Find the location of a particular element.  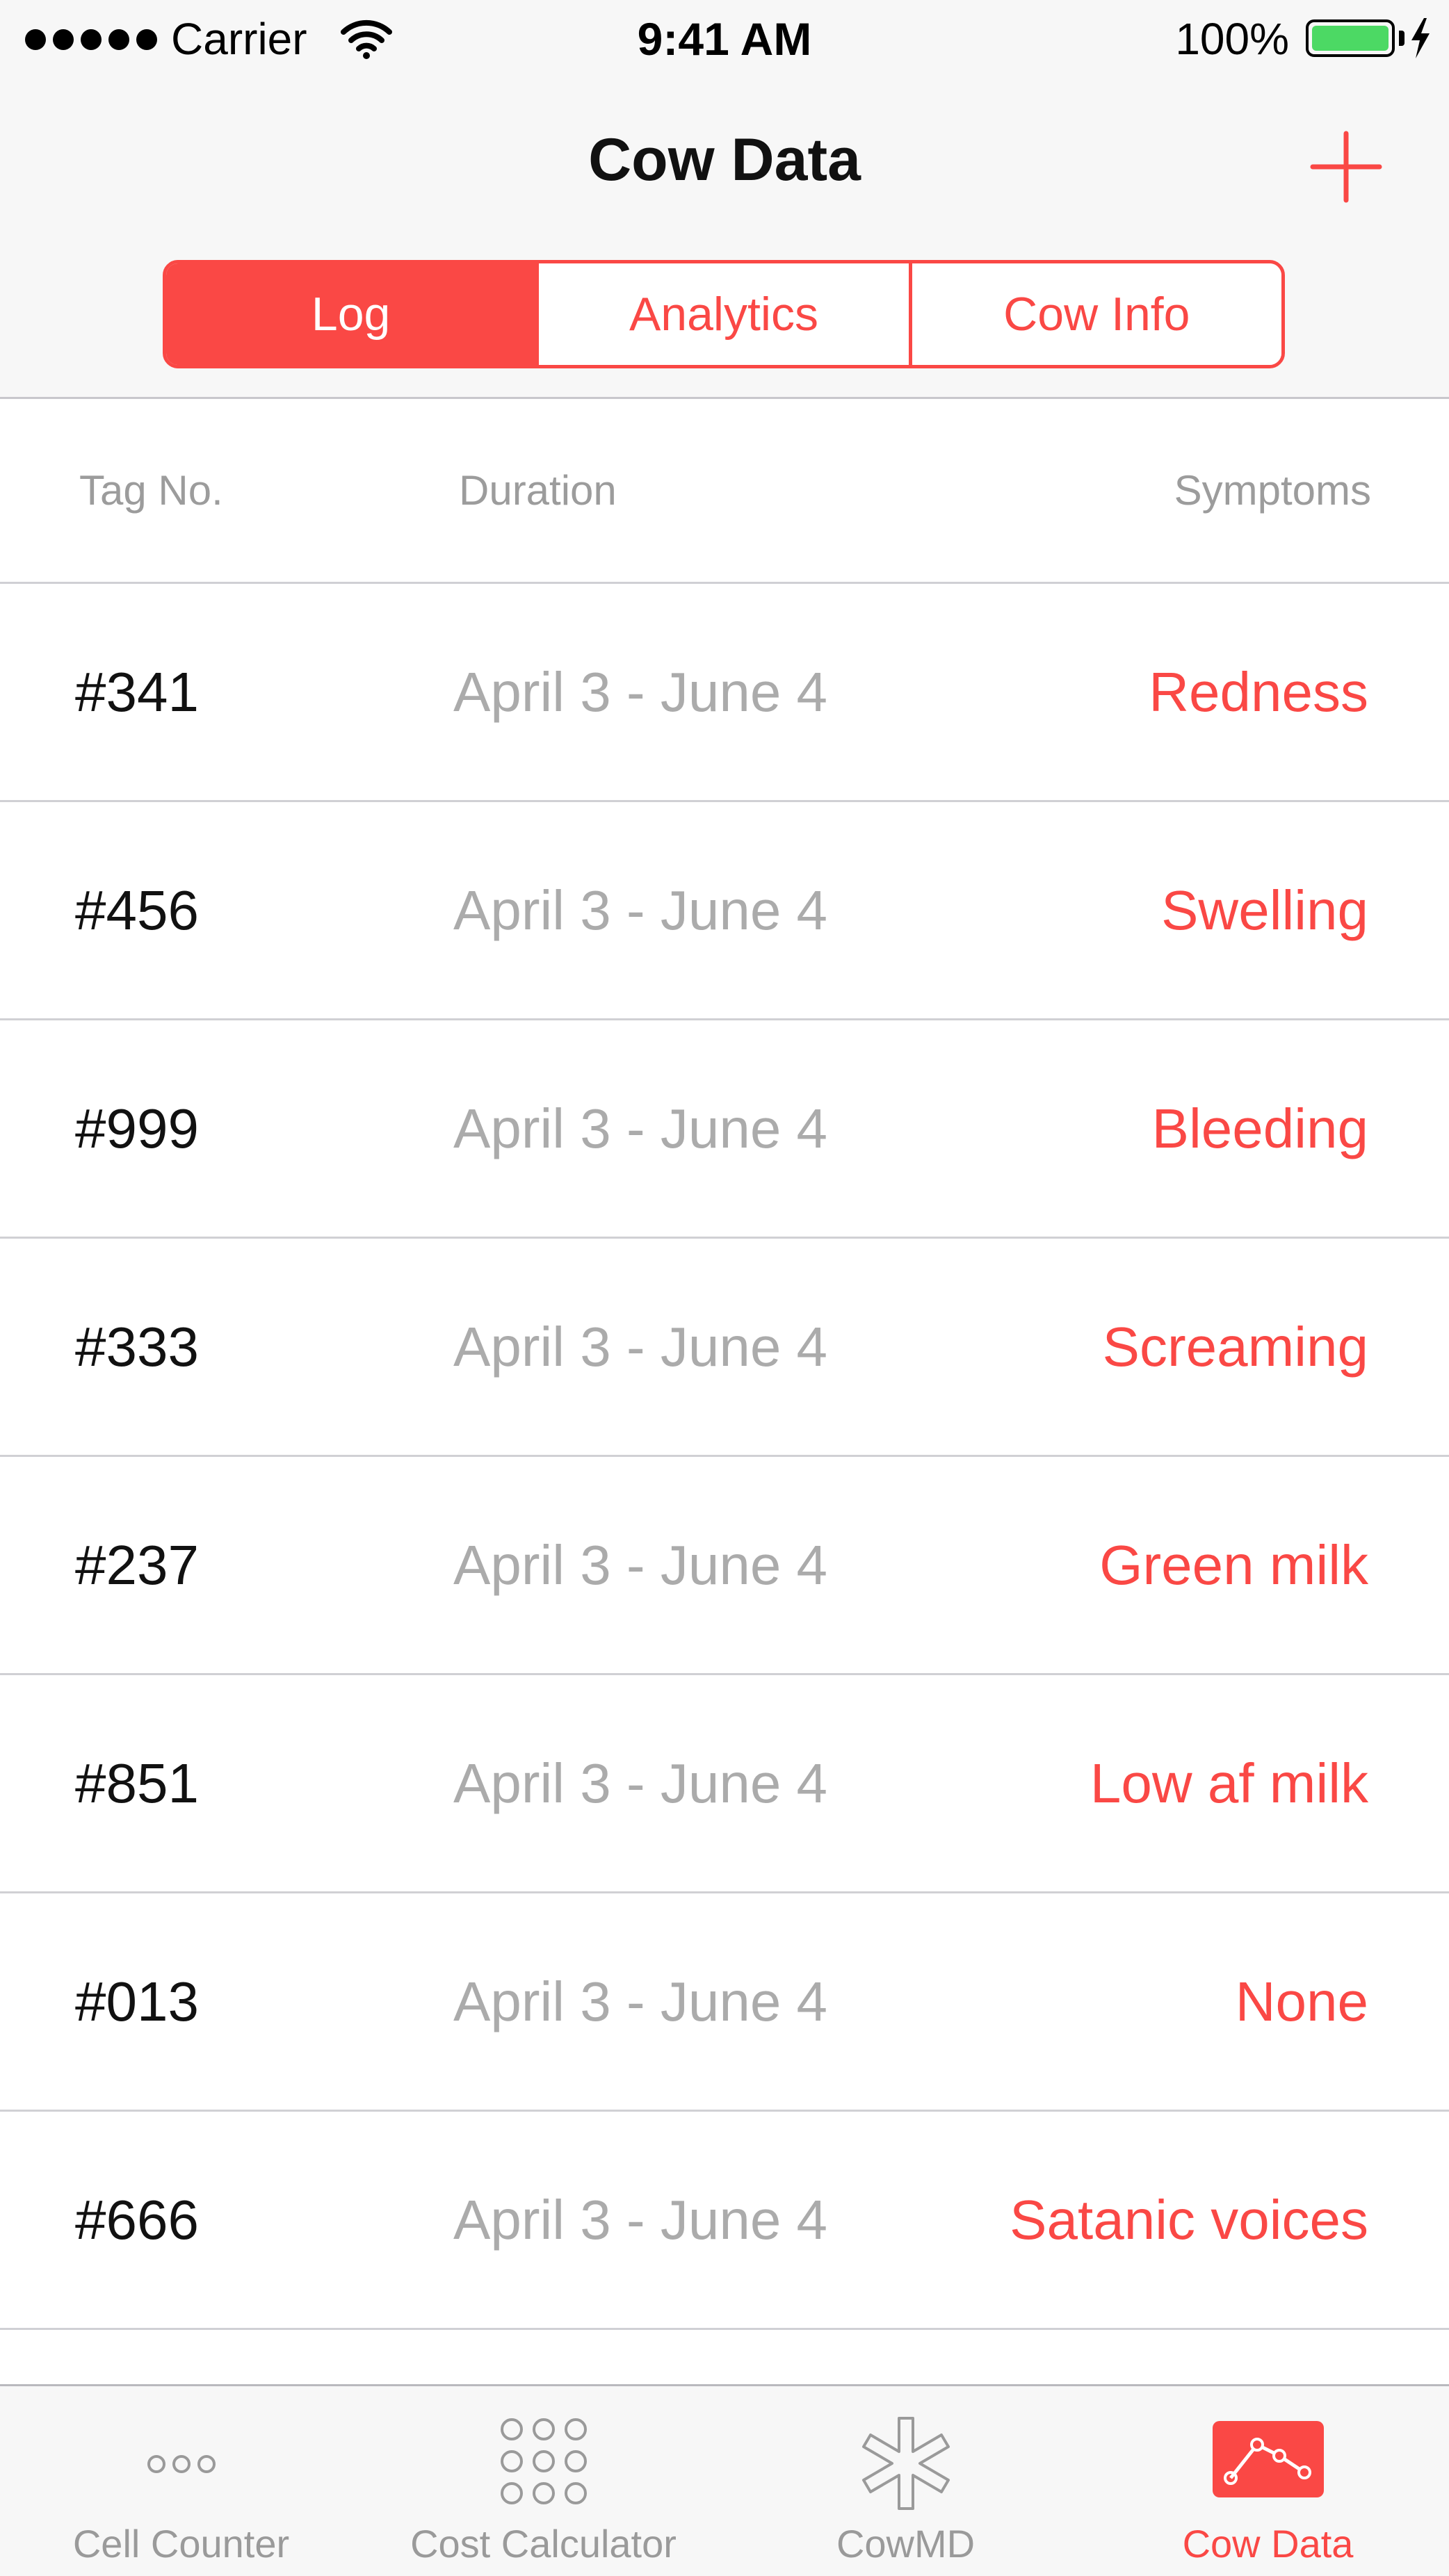

symptom-cell: Satanic voices is located at coordinates (1189, 2219).